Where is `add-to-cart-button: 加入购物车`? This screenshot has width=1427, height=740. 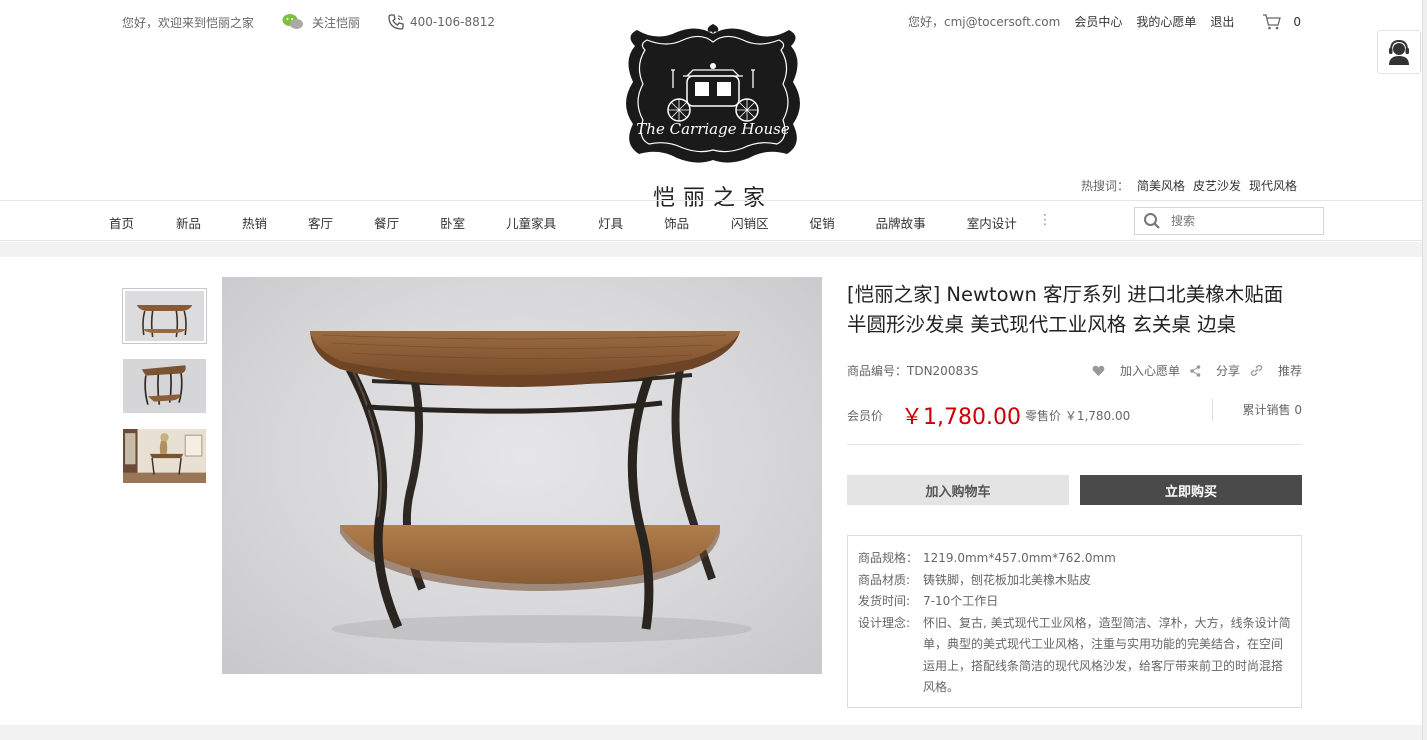
add-to-cart-button: 加入购物车 is located at coordinates (958, 490).